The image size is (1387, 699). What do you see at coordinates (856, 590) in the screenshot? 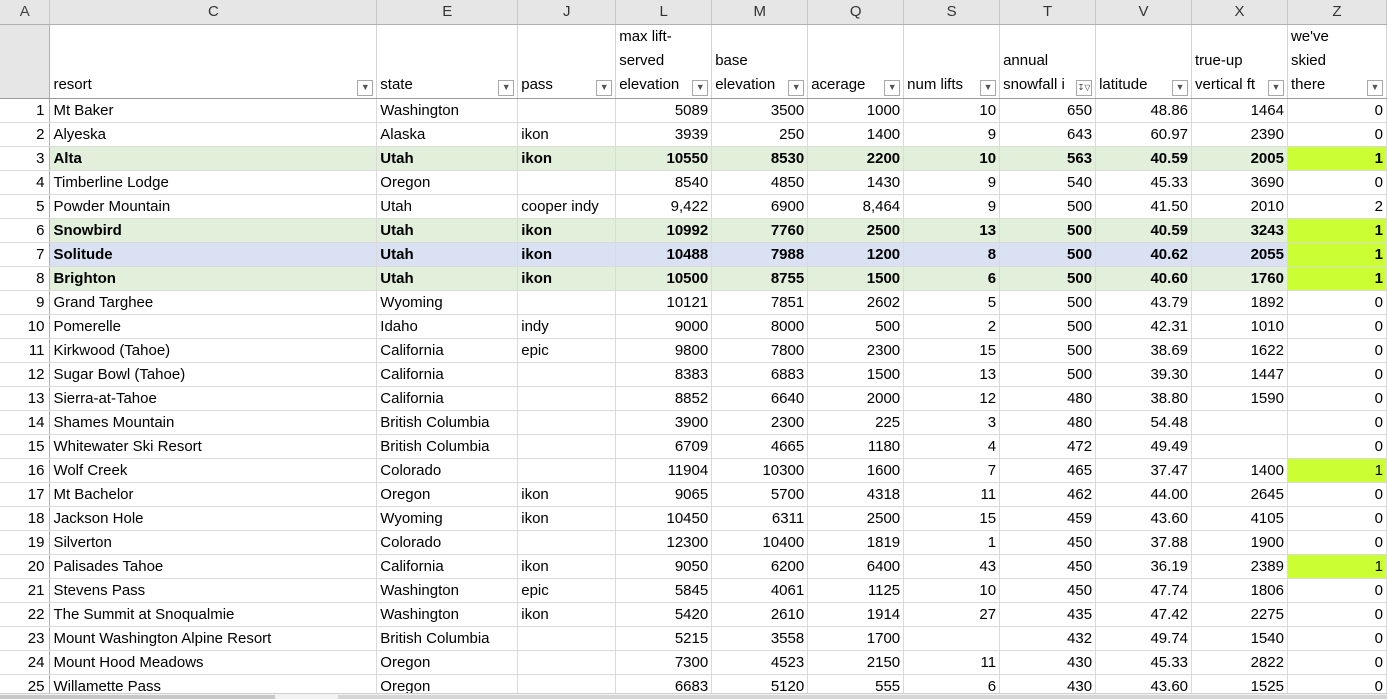
I see `cell-acerage: 1125` at bounding box center [856, 590].